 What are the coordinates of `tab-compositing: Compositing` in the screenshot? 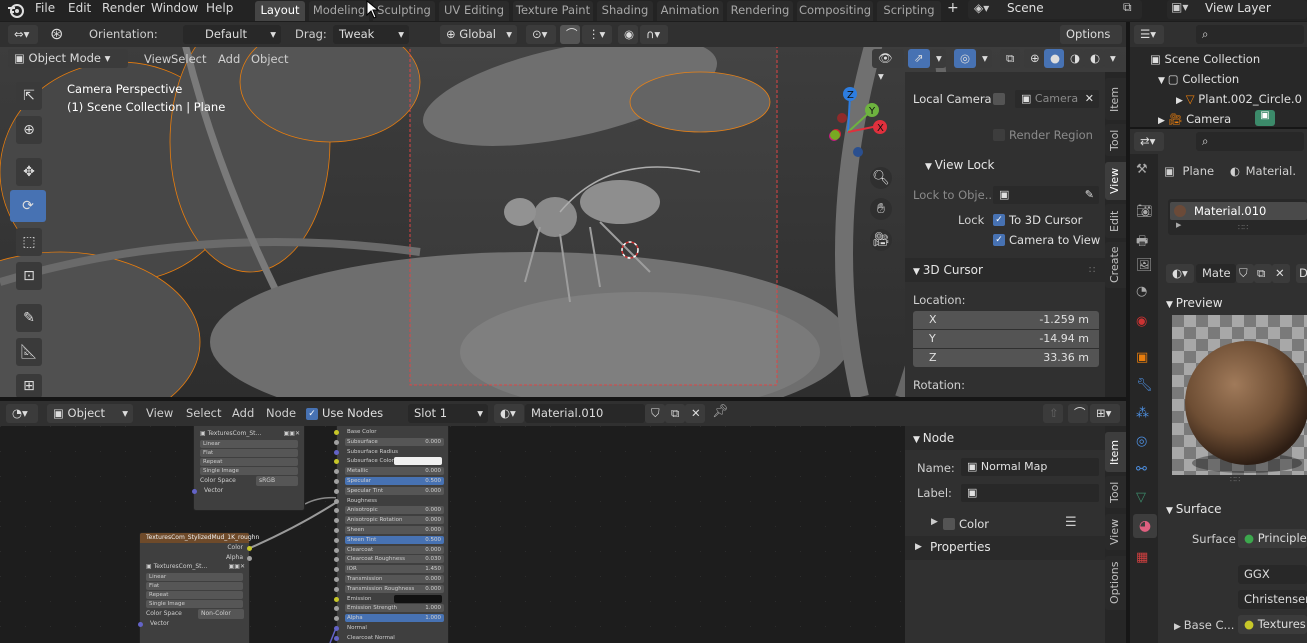 It's located at (835, 11).